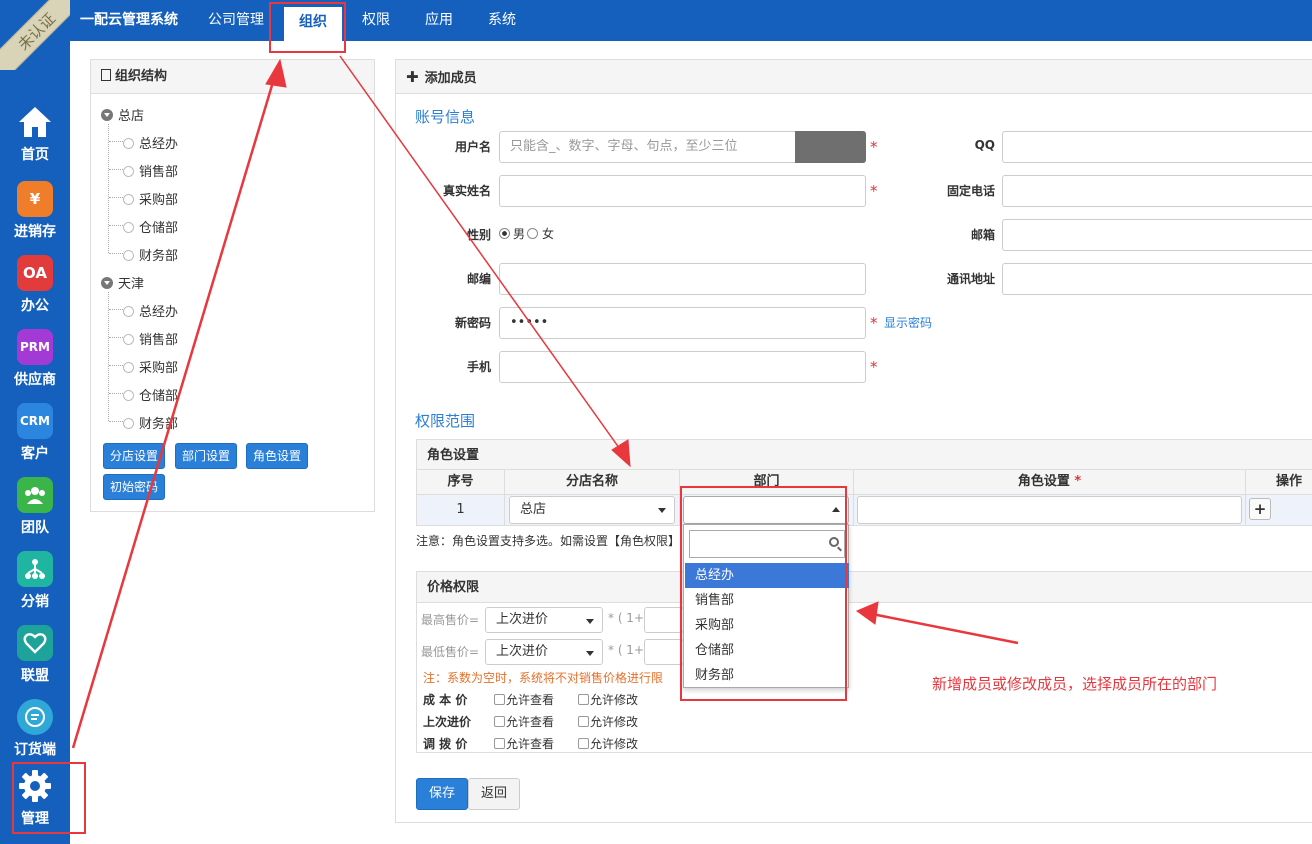 The width and height of the screenshot is (1312, 844). I want to click on checkbox-label: 允许修改, so click(614, 700).